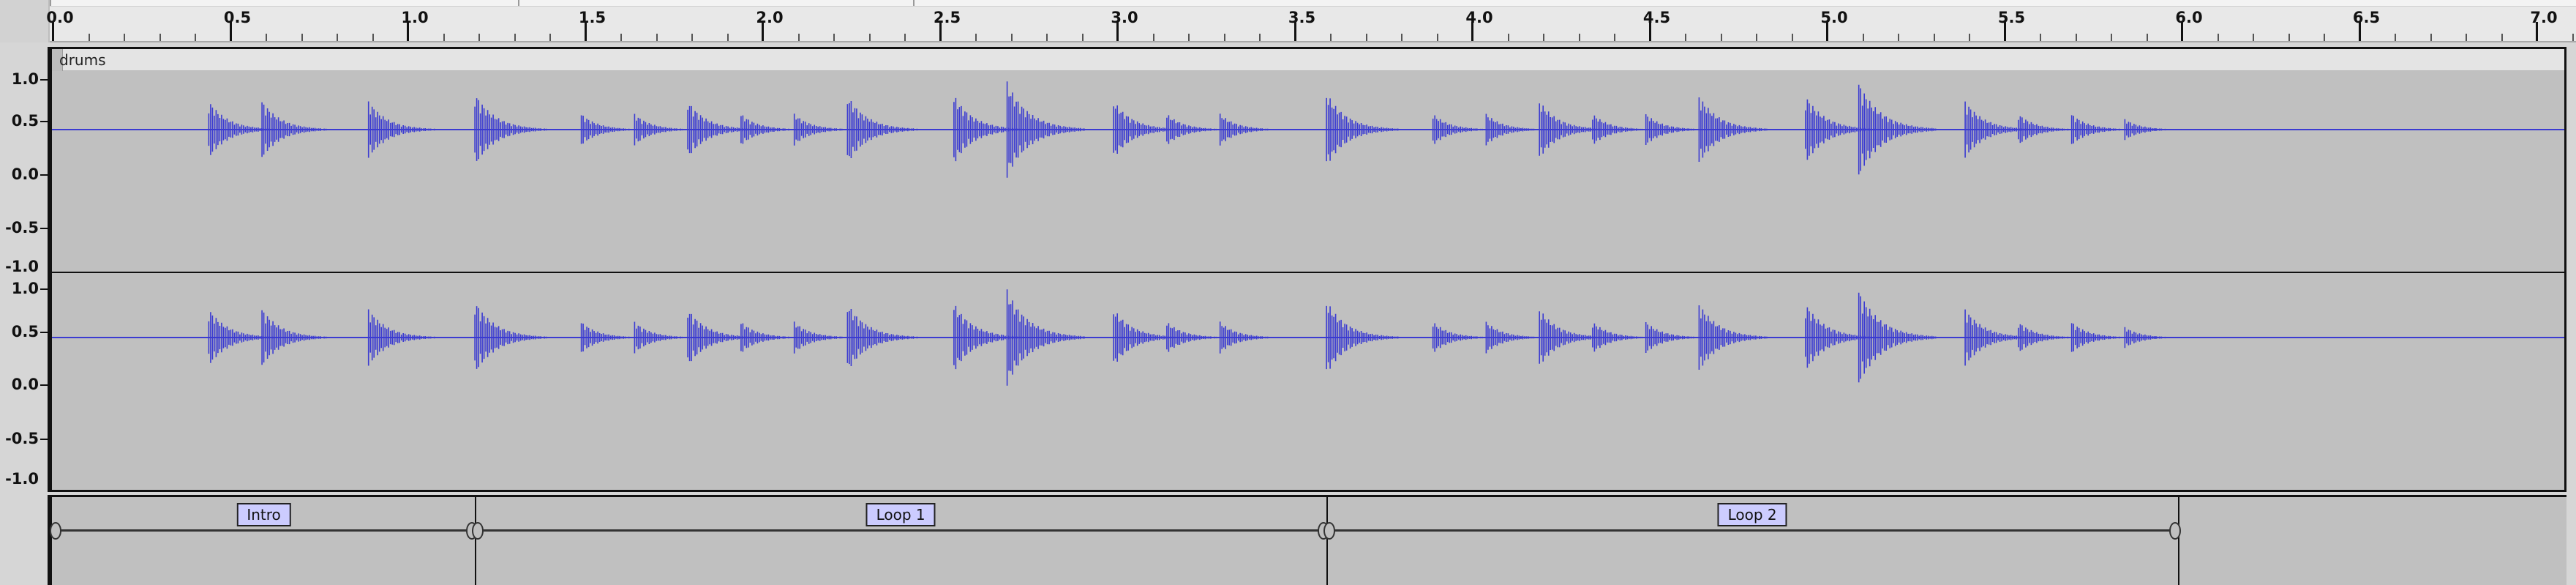  Describe the element at coordinates (25, 21) in the screenshot. I see `ruler-left-margin` at that location.